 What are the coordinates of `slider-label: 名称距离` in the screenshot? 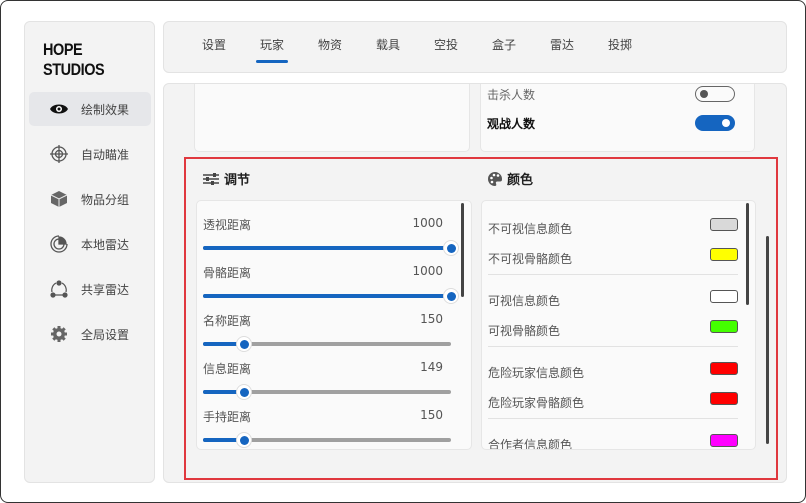 It's located at (227, 321).